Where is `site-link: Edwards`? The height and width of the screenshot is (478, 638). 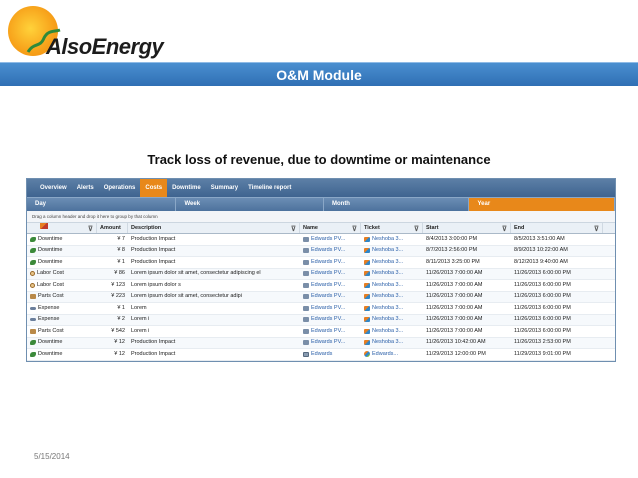
site-link: Edwards is located at coordinates (321, 354).